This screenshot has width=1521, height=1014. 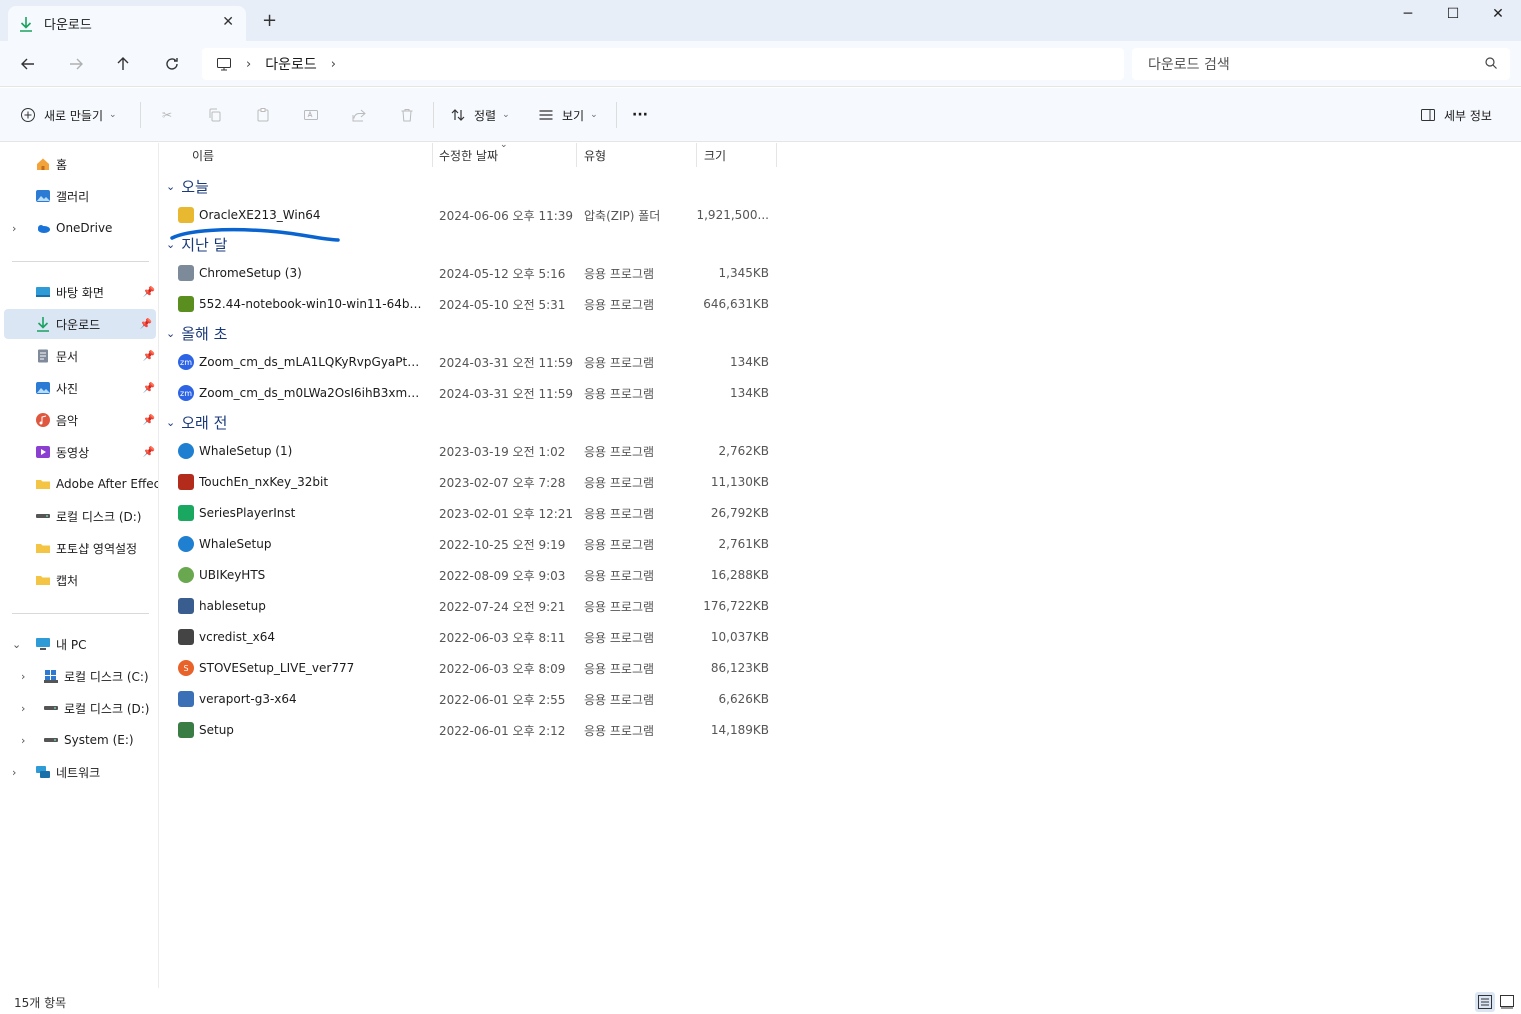 What do you see at coordinates (79, 644) in the screenshot?
I see `sidebar-item-this-pc: ⌄ 내 PC` at bounding box center [79, 644].